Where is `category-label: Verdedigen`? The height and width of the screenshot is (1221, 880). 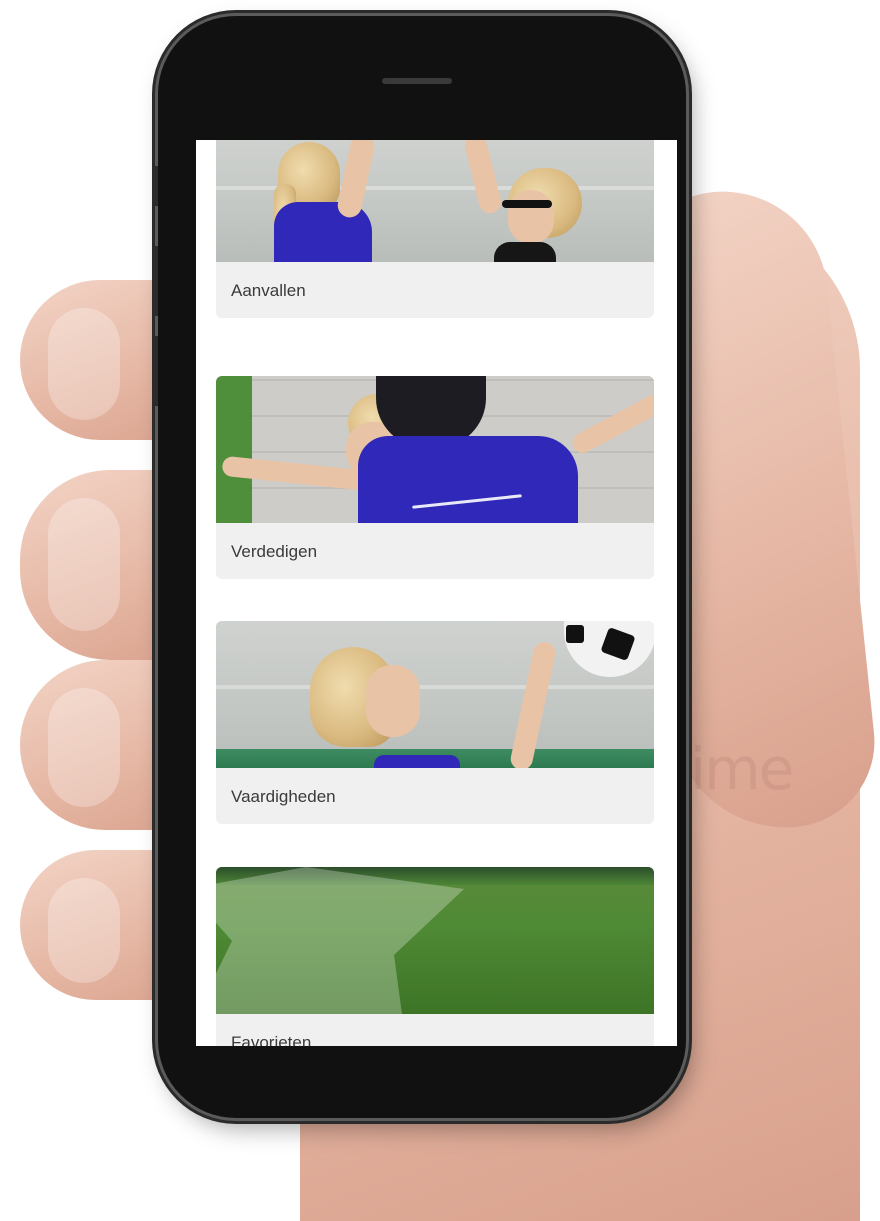
category-label: Verdedigen is located at coordinates (274, 551).